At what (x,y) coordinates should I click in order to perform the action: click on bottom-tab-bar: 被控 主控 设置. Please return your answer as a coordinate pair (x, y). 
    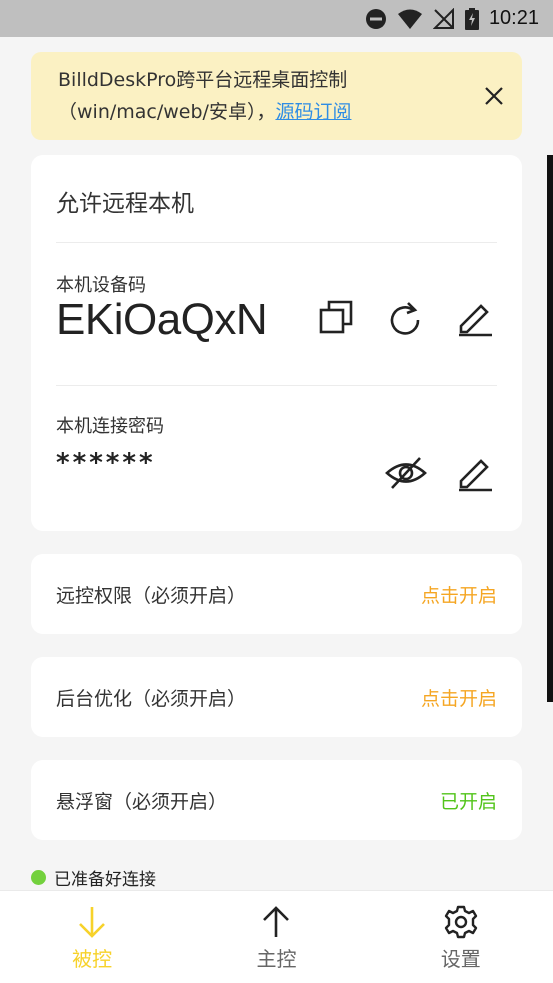
    Looking at the image, I should click on (276, 936).